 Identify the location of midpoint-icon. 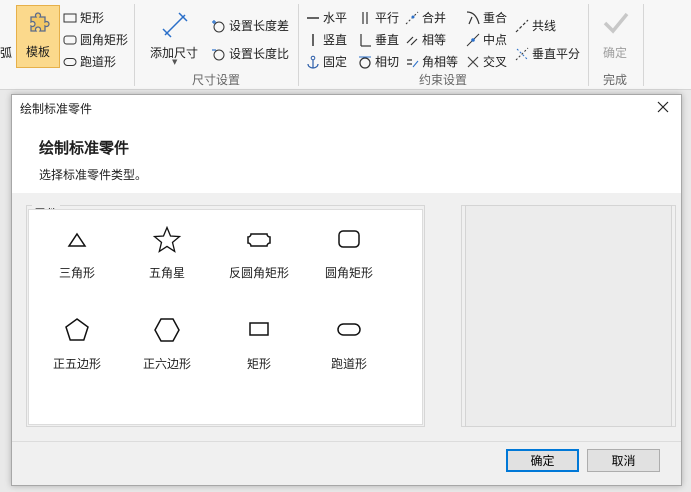
(473, 39).